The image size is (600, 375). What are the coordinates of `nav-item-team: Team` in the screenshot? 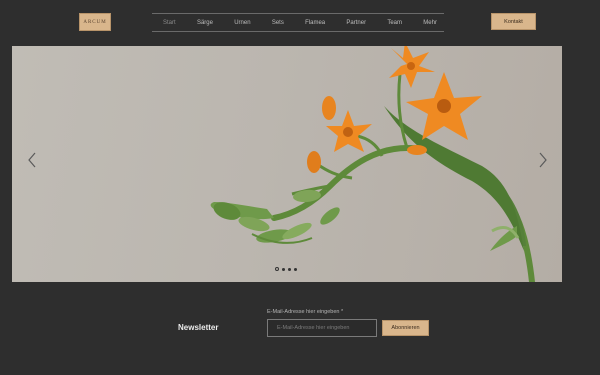 It's located at (394, 23).